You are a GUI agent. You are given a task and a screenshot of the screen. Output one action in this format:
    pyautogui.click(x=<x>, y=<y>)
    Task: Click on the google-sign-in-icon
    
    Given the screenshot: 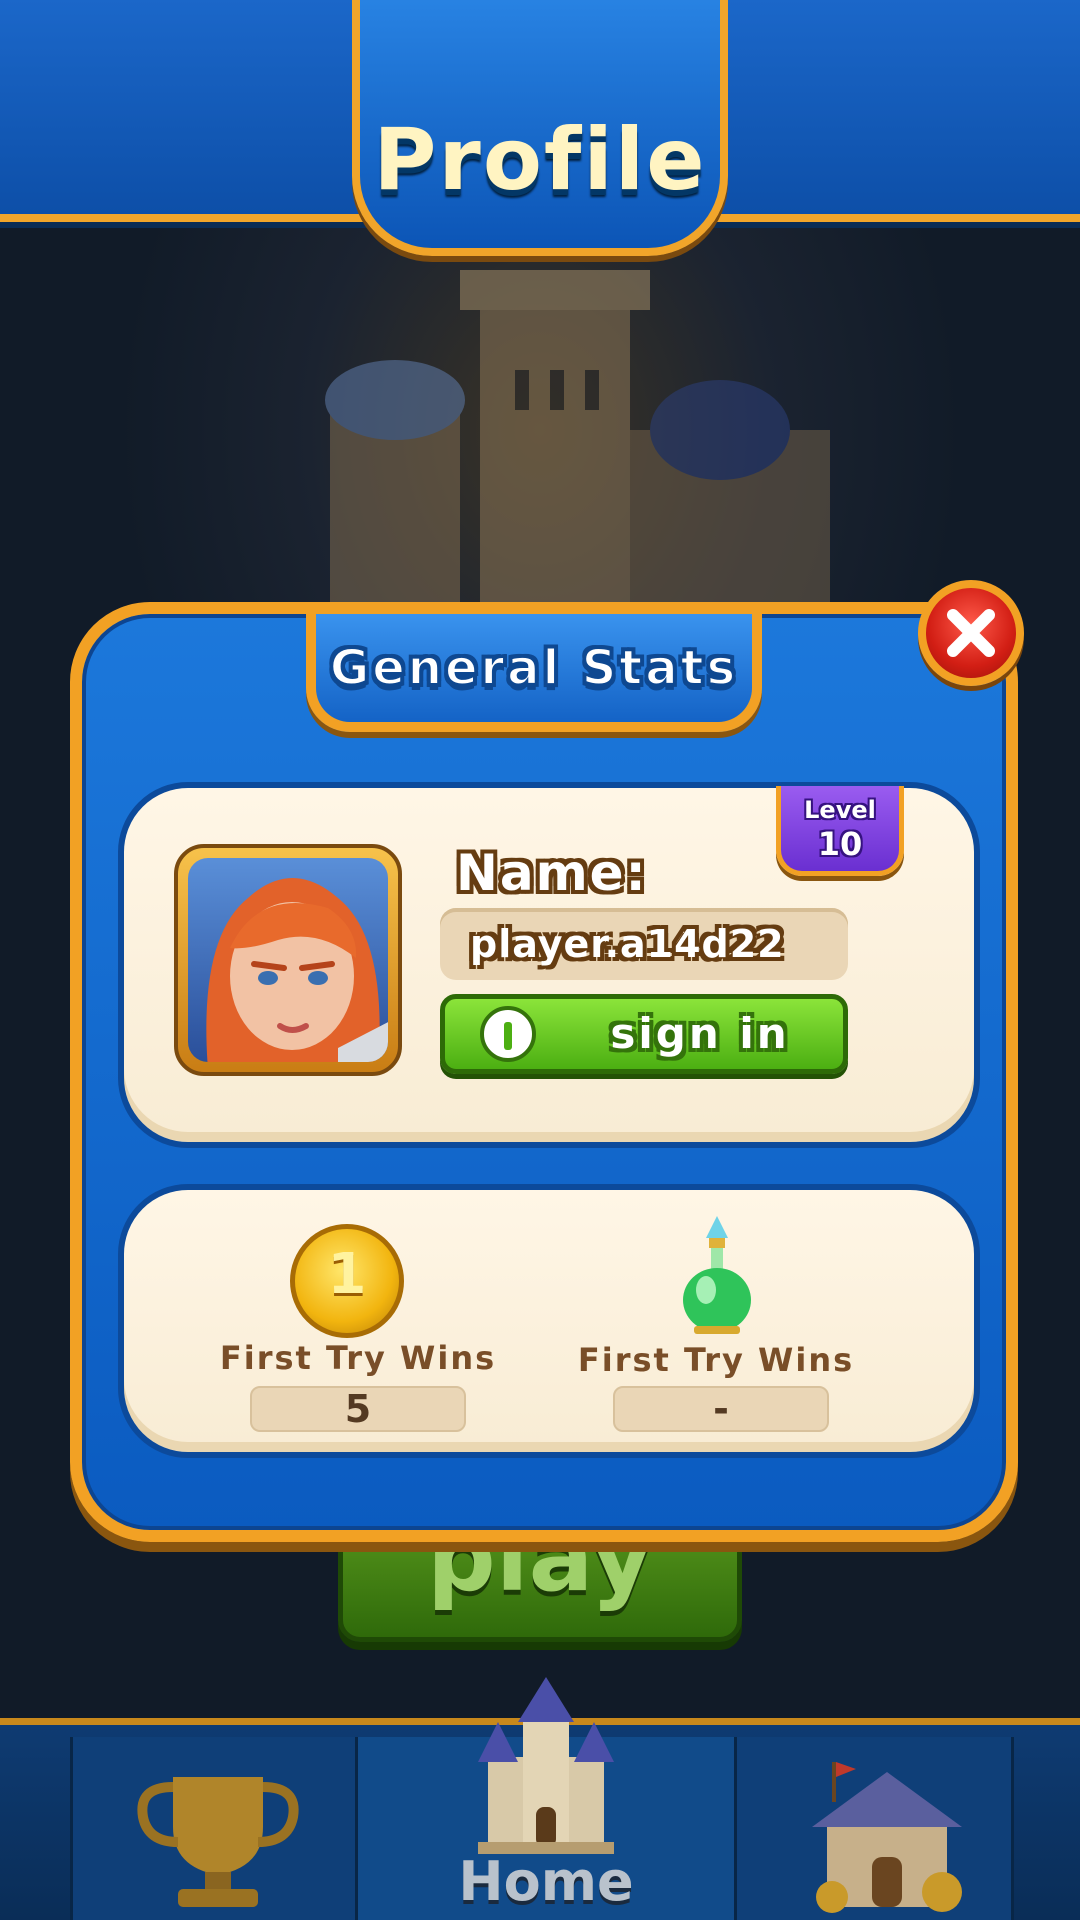 What is the action you would take?
    pyautogui.click(x=508, y=1034)
    